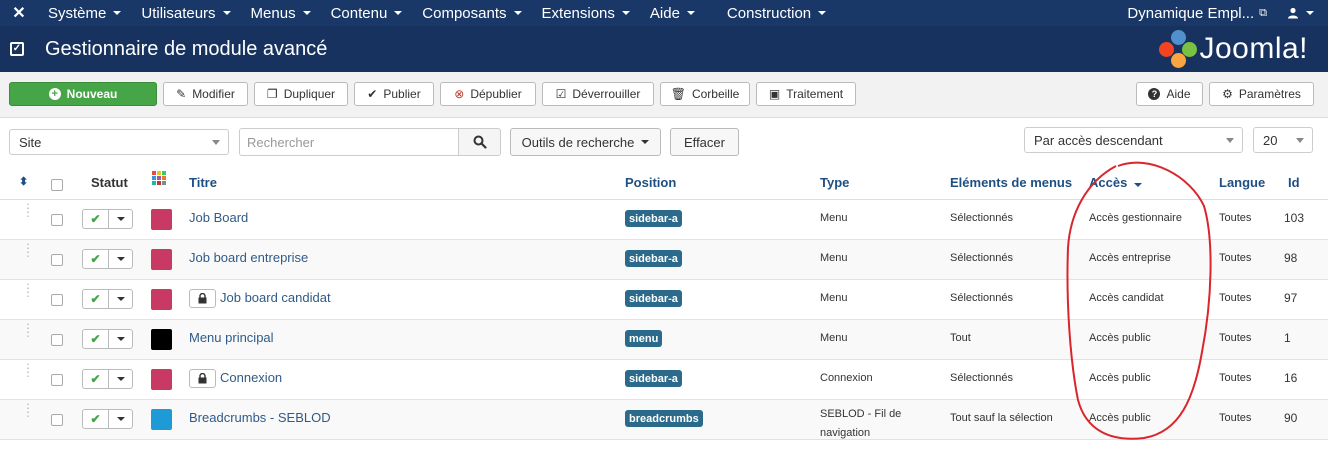 The height and width of the screenshot is (451, 1328). I want to click on clear-button: Effacer, so click(704, 142).